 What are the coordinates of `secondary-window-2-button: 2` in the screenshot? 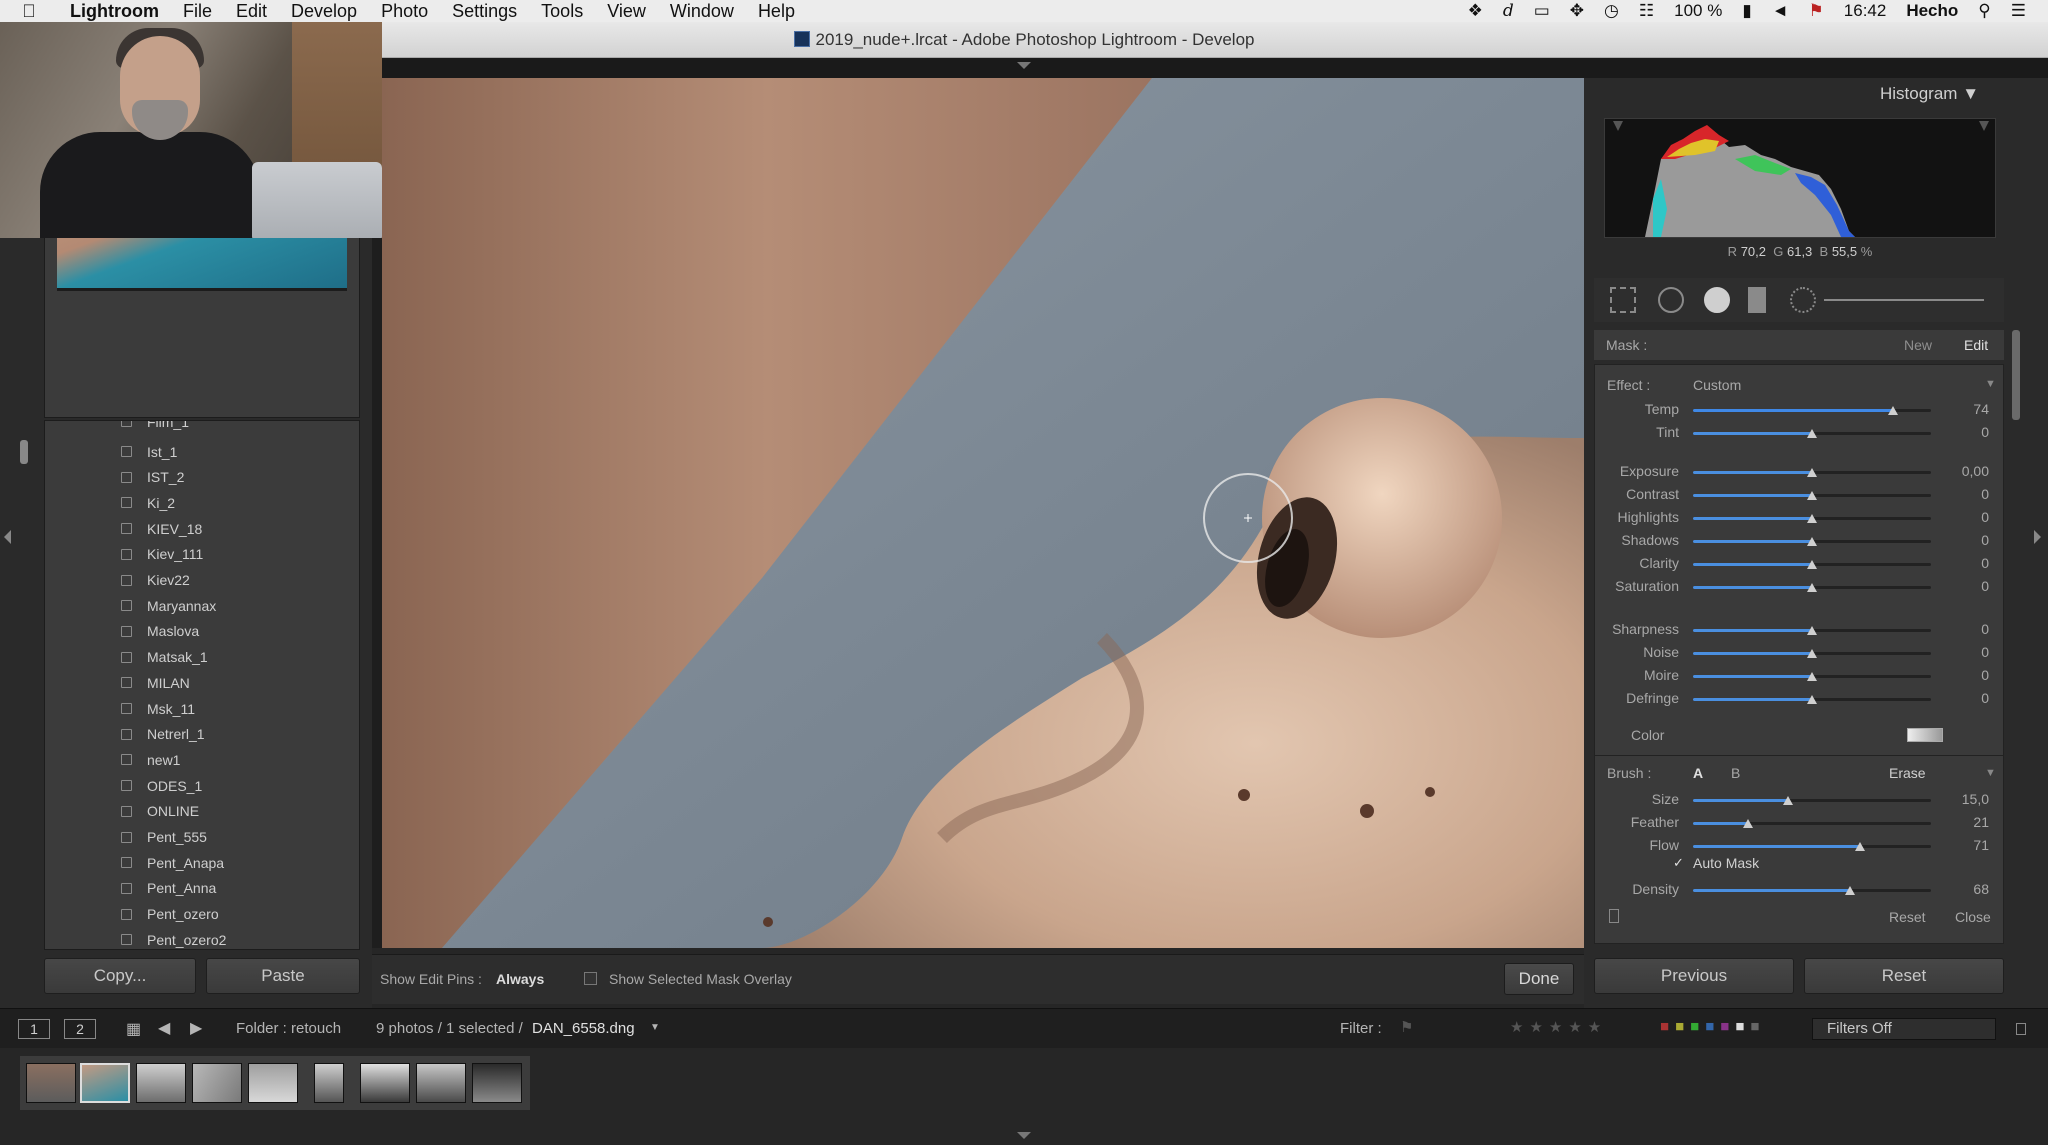 It's located at (80, 1029).